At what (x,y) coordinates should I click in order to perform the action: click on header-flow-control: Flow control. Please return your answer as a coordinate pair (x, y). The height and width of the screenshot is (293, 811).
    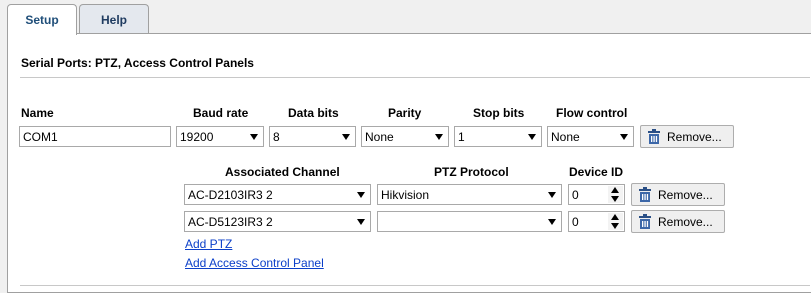
    Looking at the image, I should click on (592, 113).